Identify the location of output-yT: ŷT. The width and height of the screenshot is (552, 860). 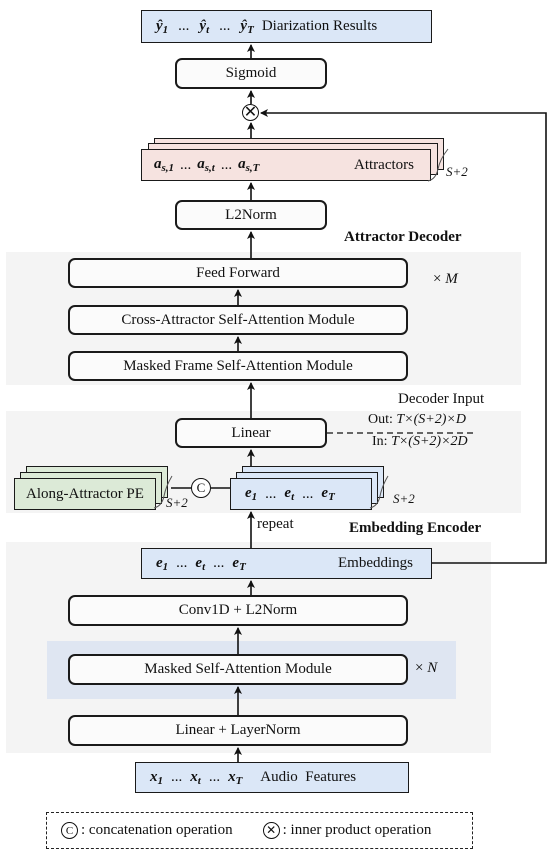
(247, 26).